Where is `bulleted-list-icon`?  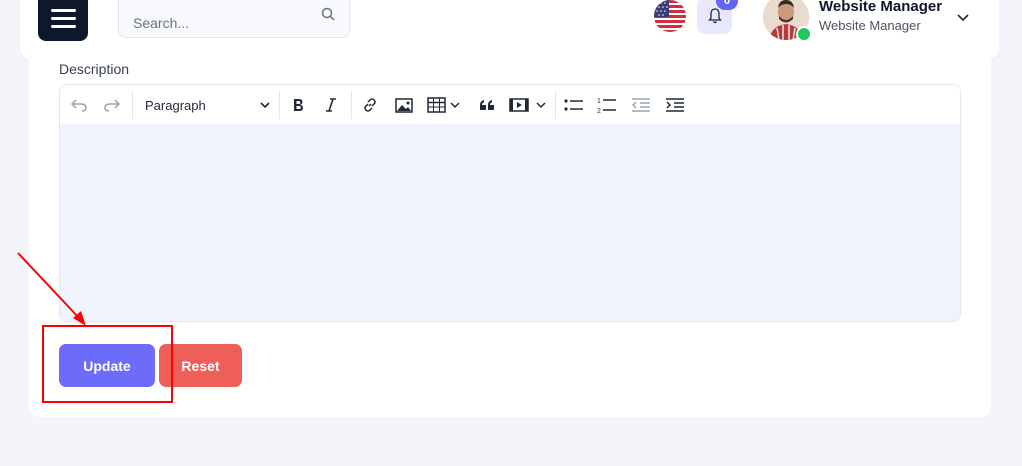
bulleted-list-icon is located at coordinates (574, 105).